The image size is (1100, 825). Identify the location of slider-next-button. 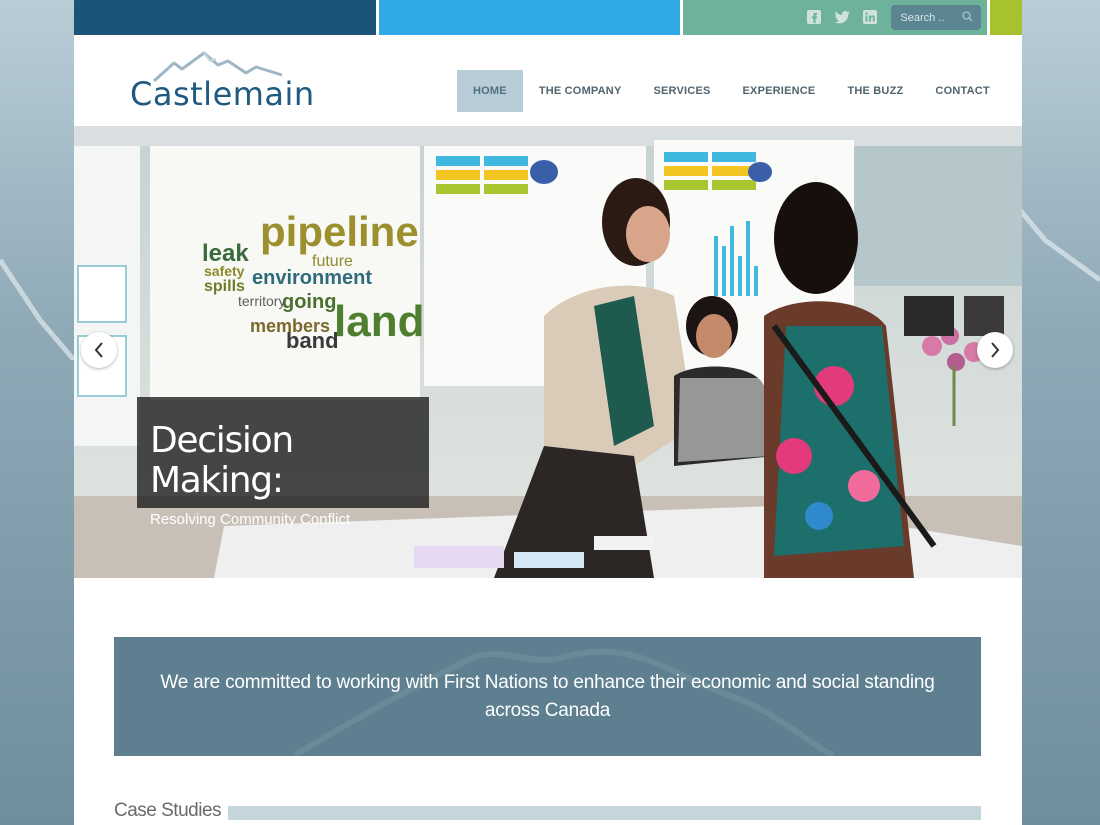
(995, 350).